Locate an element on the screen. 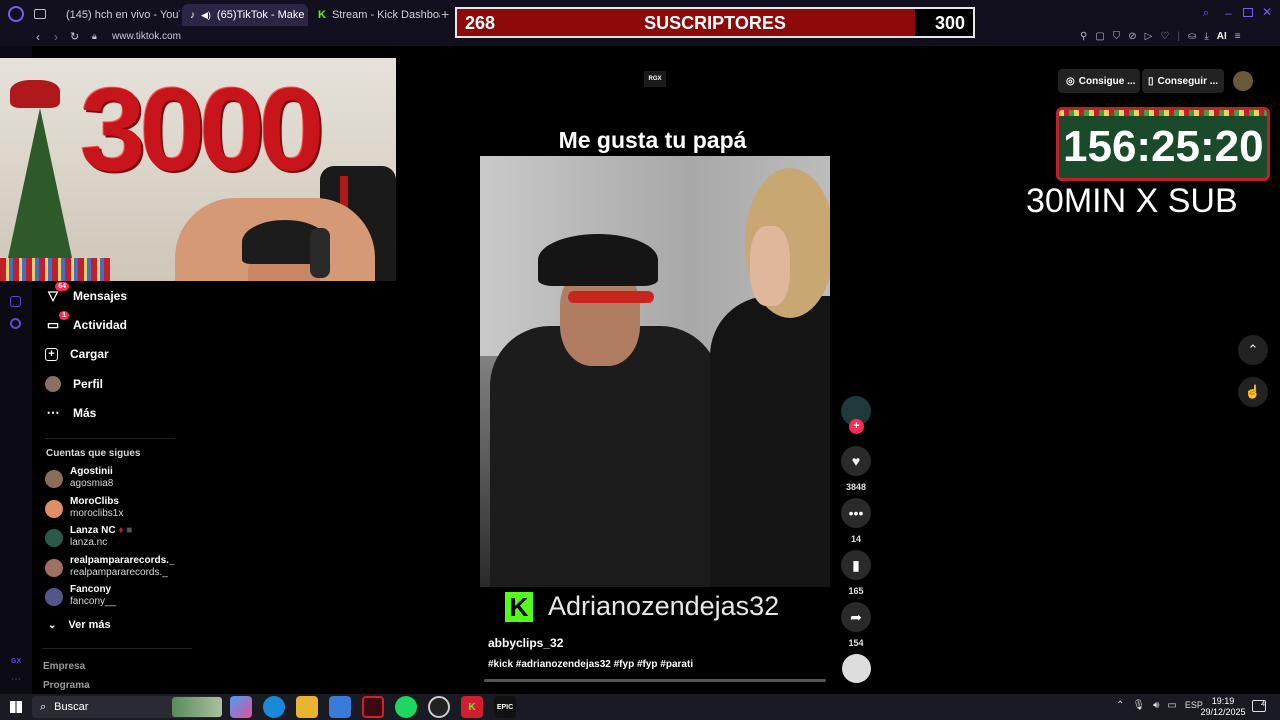 The width and height of the screenshot is (1280, 720). tab-kick: K Stream - Kick Dashboard is located at coordinates (375, 15).